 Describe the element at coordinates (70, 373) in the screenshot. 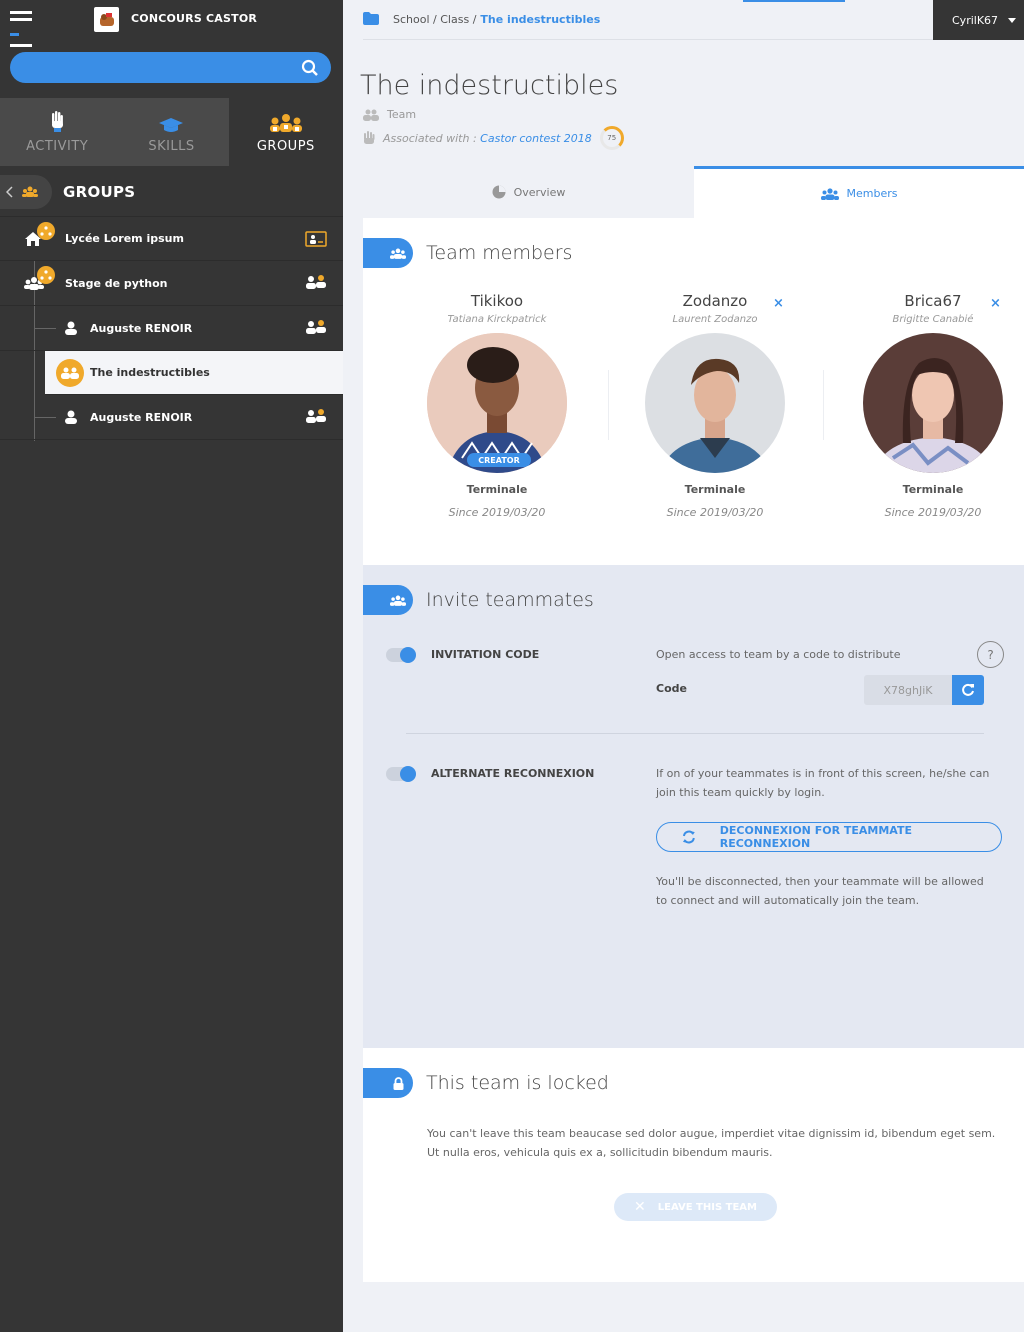

I see `team-icon` at that location.